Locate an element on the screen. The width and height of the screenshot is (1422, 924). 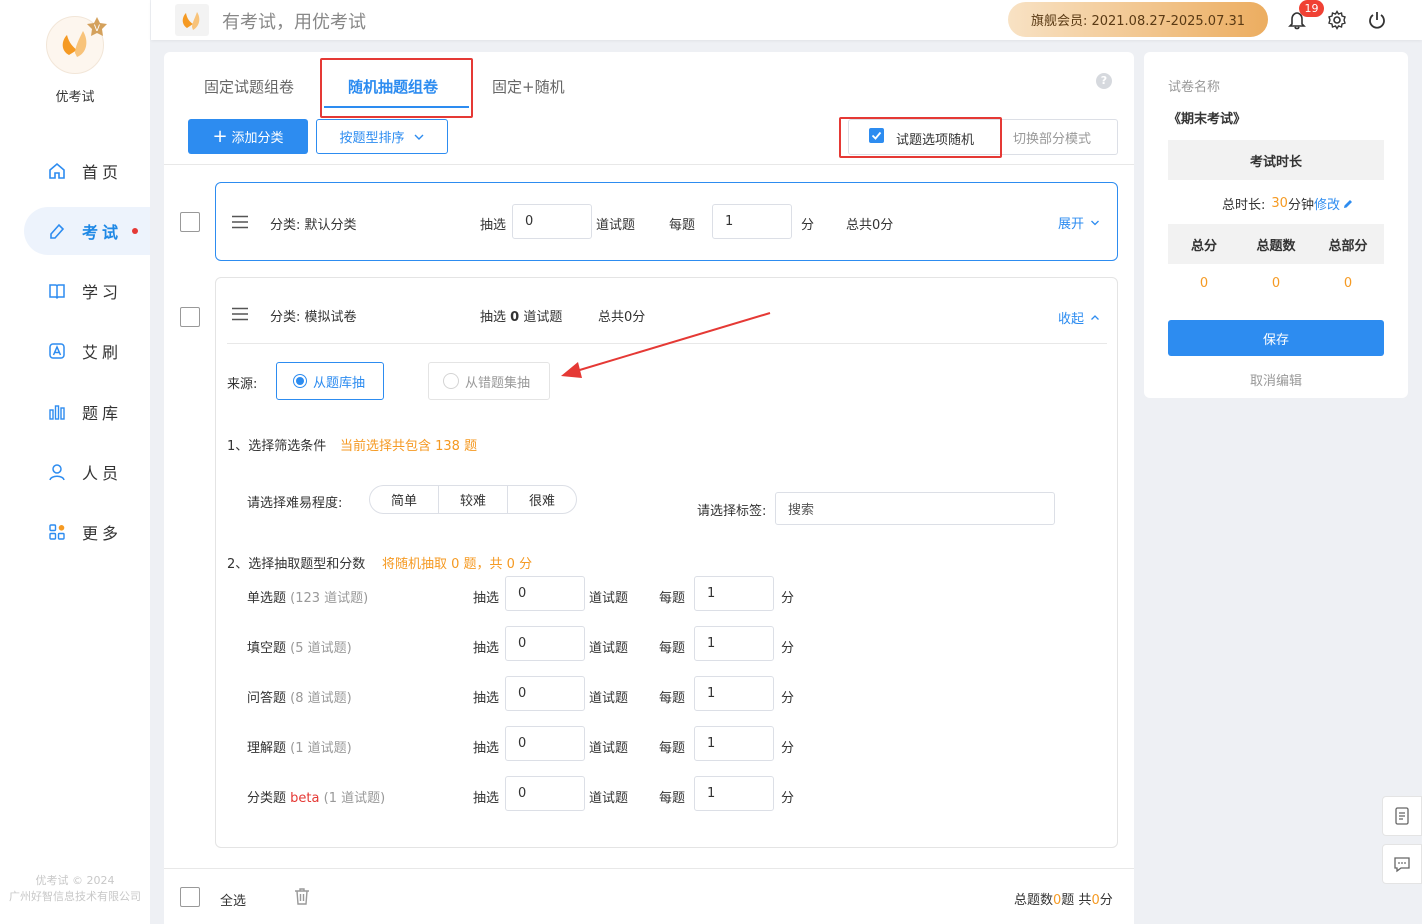
category1-checkbox is located at coordinates (190, 222).